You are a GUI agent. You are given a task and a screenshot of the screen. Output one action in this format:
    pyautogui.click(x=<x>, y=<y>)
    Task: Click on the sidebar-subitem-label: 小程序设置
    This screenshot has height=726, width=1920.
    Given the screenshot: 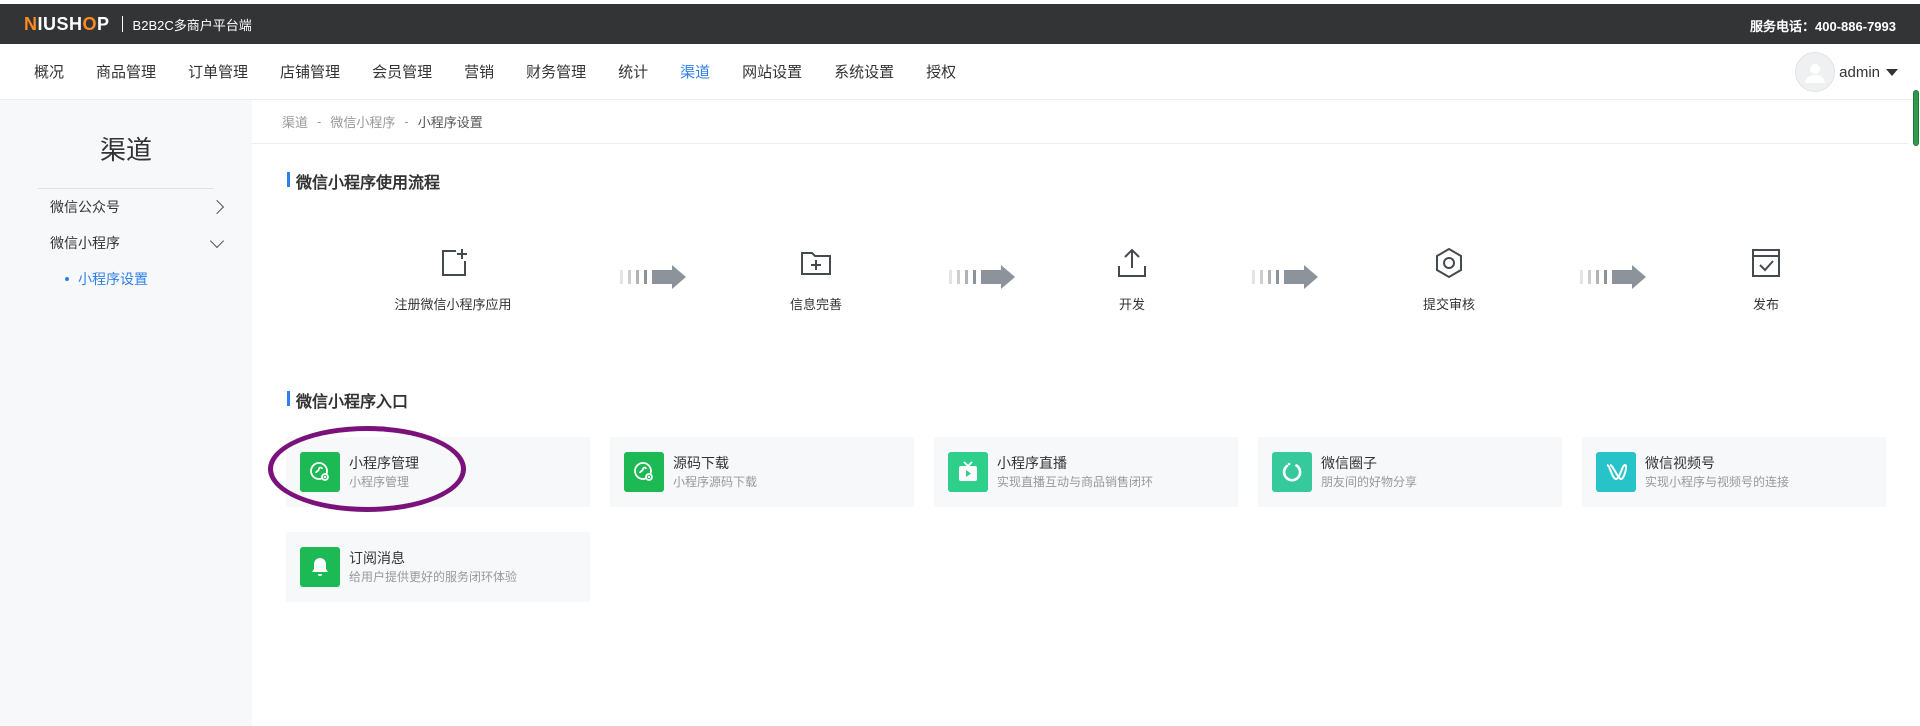 What is the action you would take?
    pyautogui.click(x=113, y=279)
    